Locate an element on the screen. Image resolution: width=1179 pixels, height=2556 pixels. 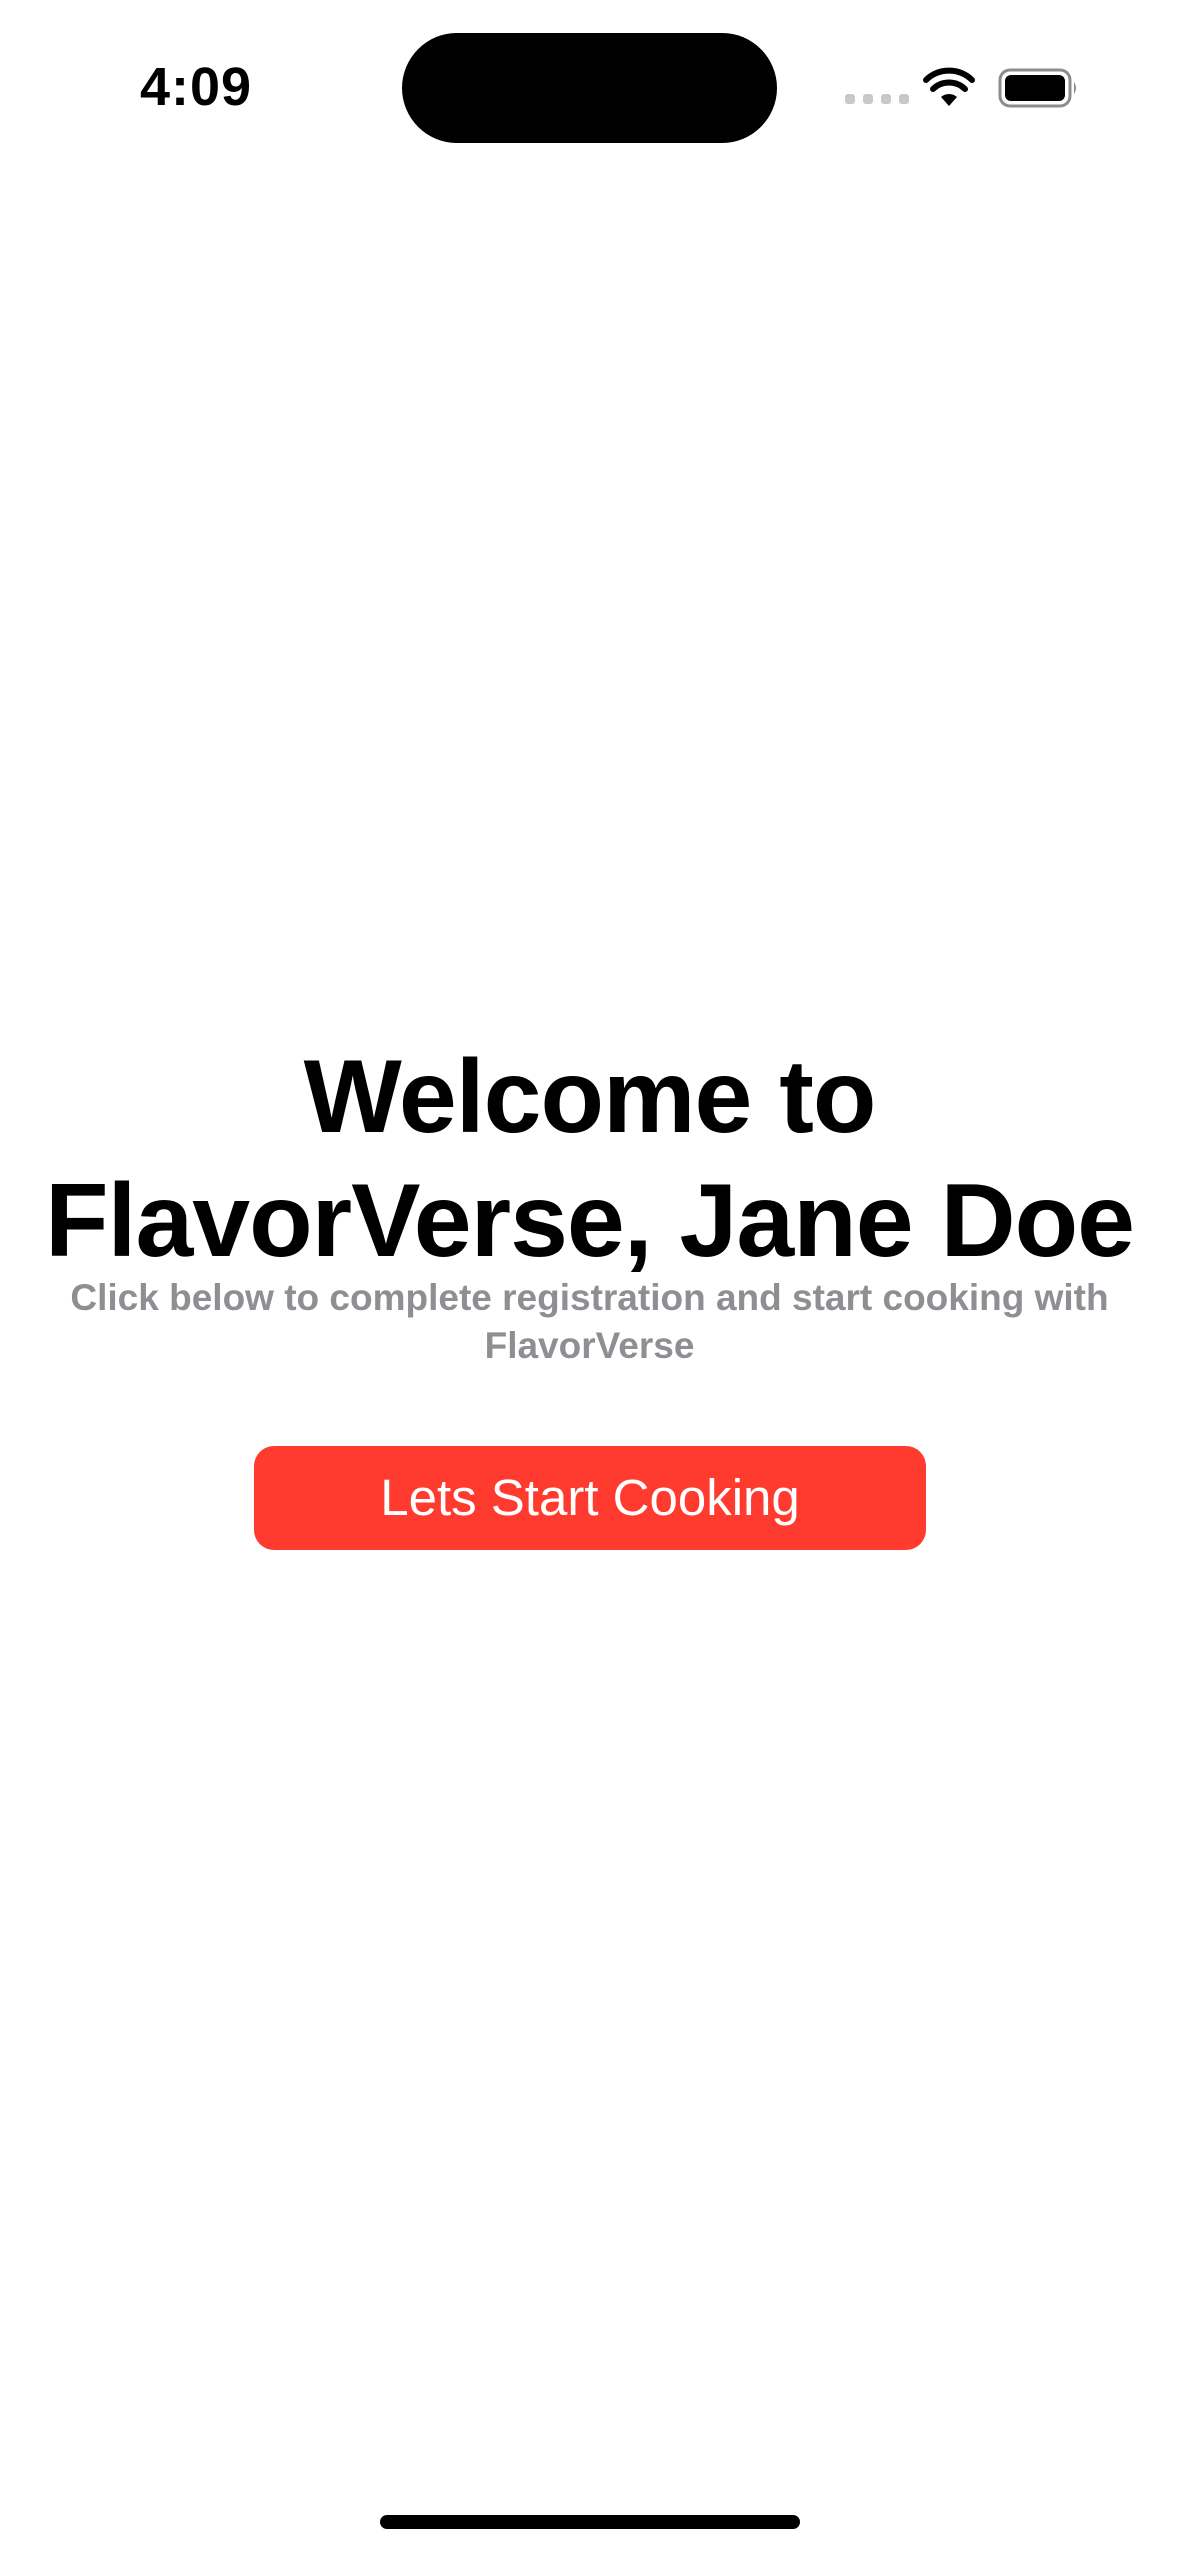
dynamic-island is located at coordinates (589, 88).